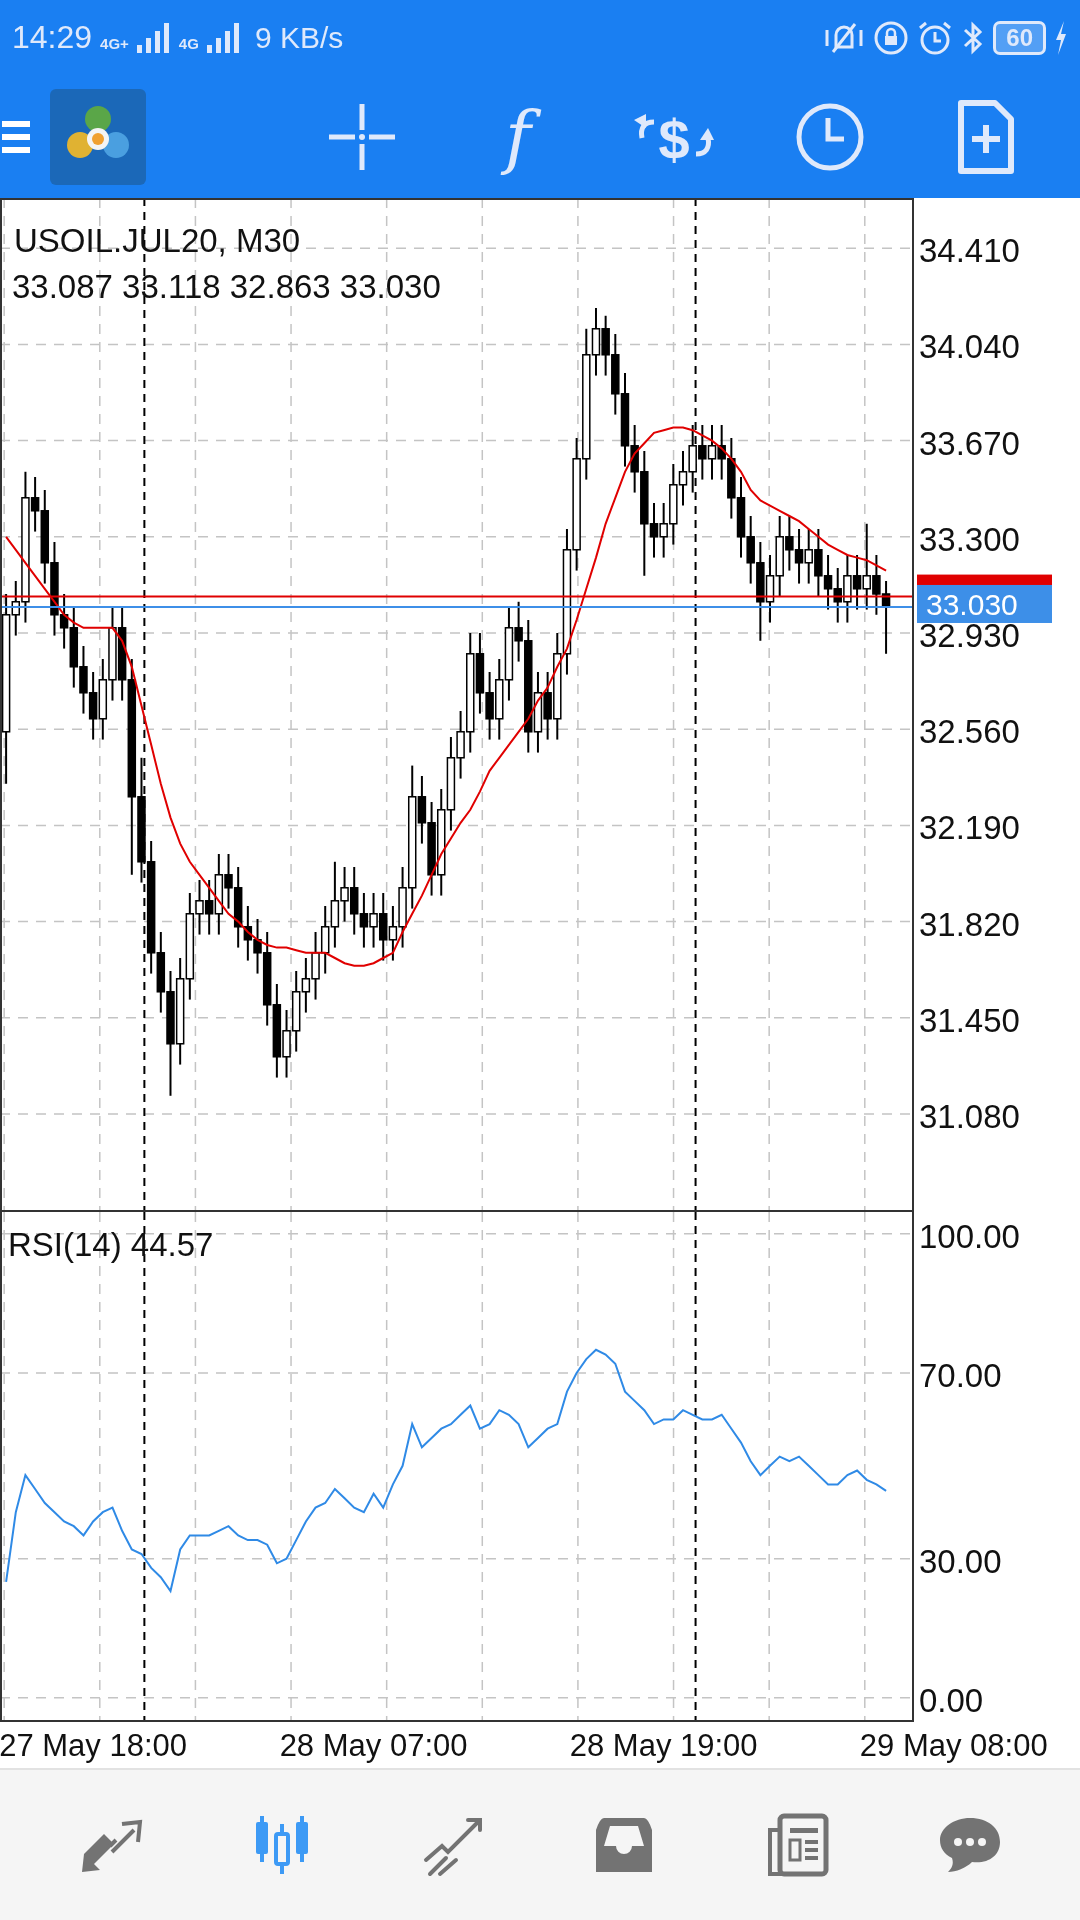 Image resolution: width=1080 pixels, height=1920 pixels. I want to click on charging-icon, so click(1061, 37).